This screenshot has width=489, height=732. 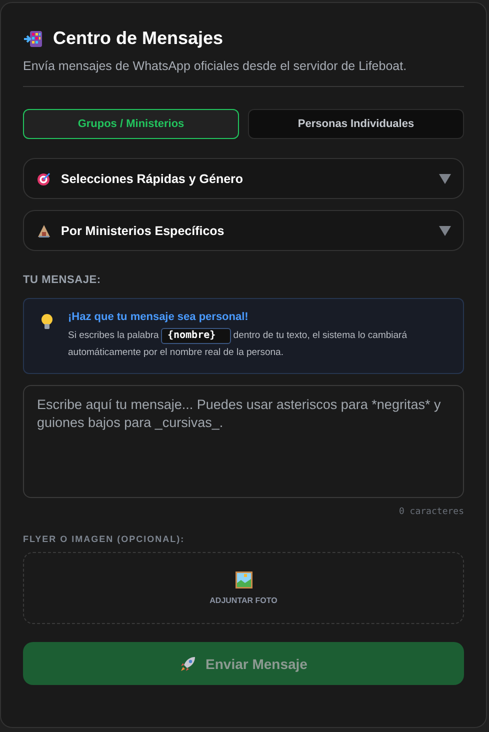 What do you see at coordinates (138, 38) in the screenshot?
I see `page-title: Centro de Mensajes` at bounding box center [138, 38].